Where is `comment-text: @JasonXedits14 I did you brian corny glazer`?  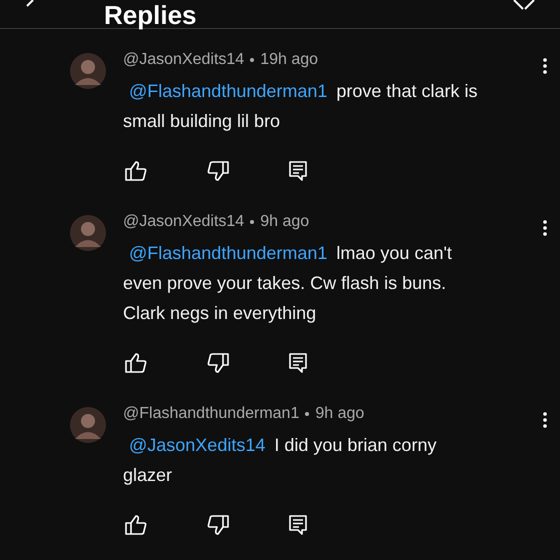 comment-text: @JasonXedits14 I did you brian corny glazer is located at coordinates (280, 460).